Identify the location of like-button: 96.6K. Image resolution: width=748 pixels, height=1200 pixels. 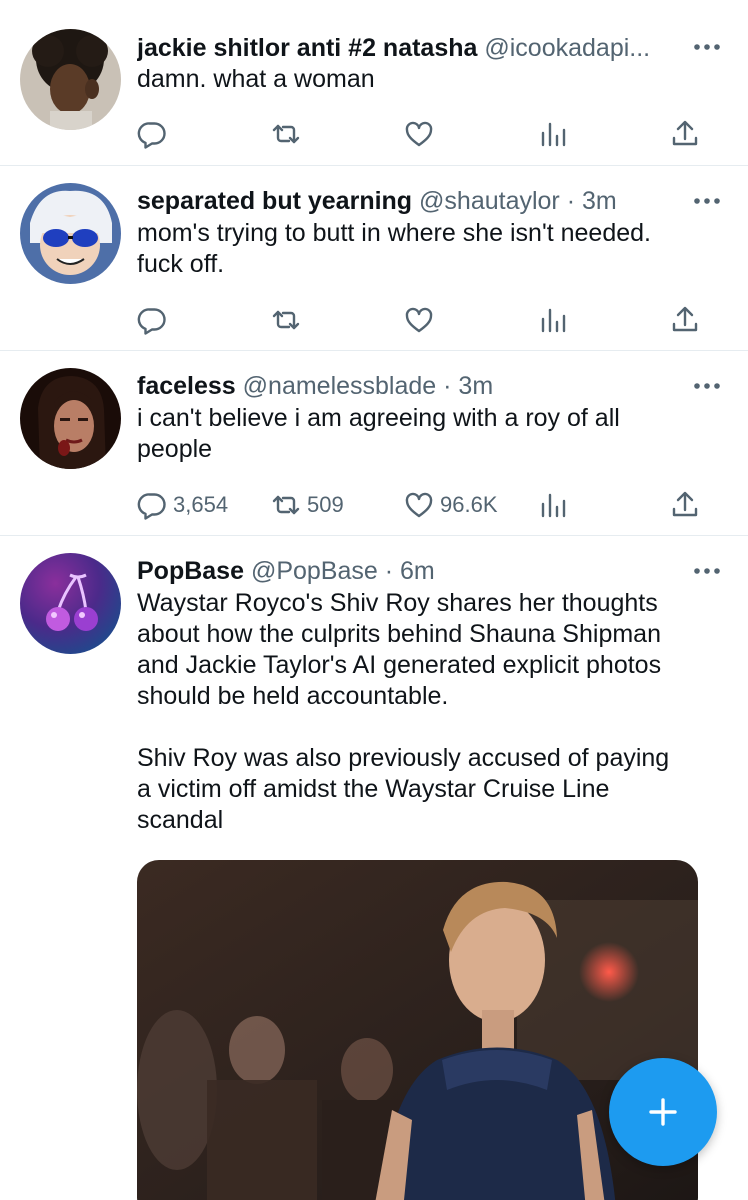
(451, 505).